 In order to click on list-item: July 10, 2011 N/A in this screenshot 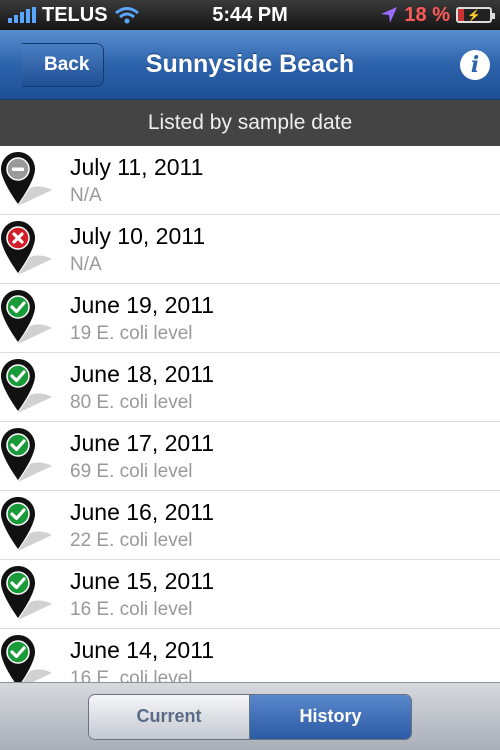, I will do `click(250, 249)`.